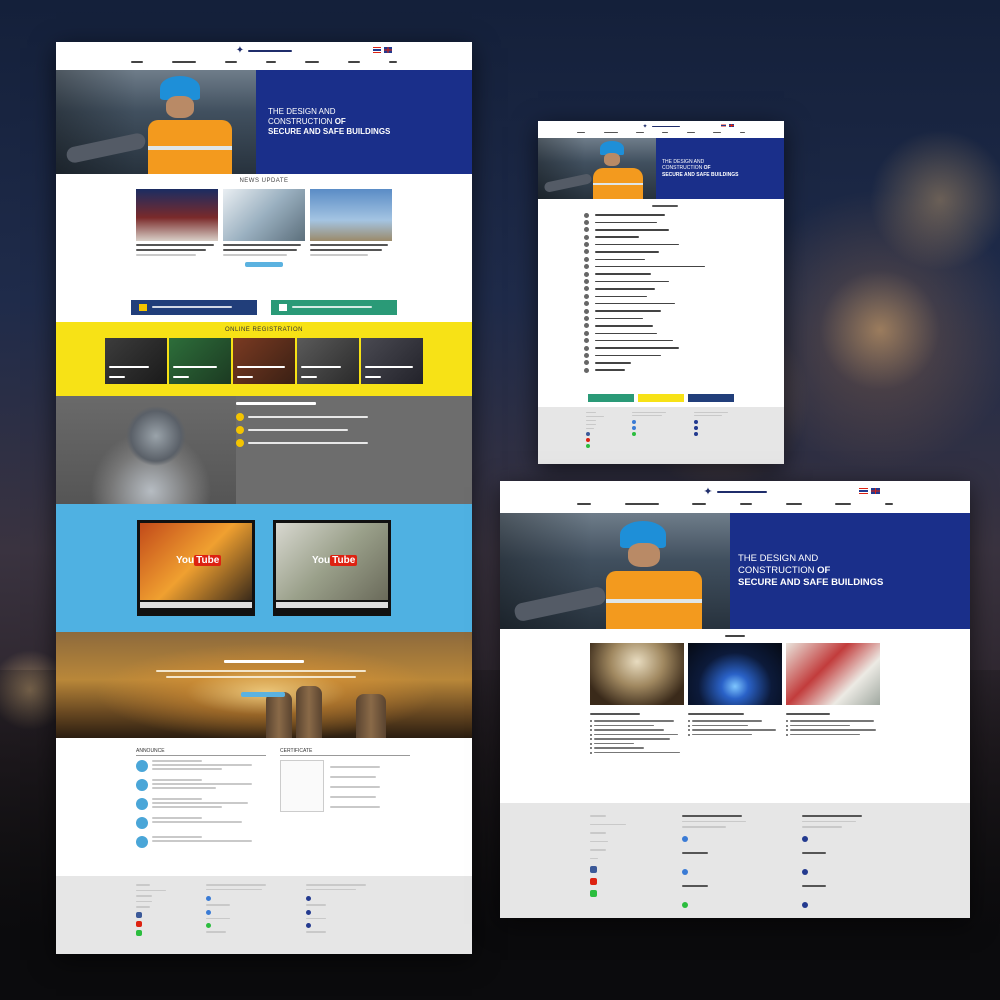 Image resolution: width=1000 pixels, height=1000 pixels. Describe the element at coordinates (302, 111) in the screenshot. I see `hero-line-1: THE DESIGN AND` at that location.